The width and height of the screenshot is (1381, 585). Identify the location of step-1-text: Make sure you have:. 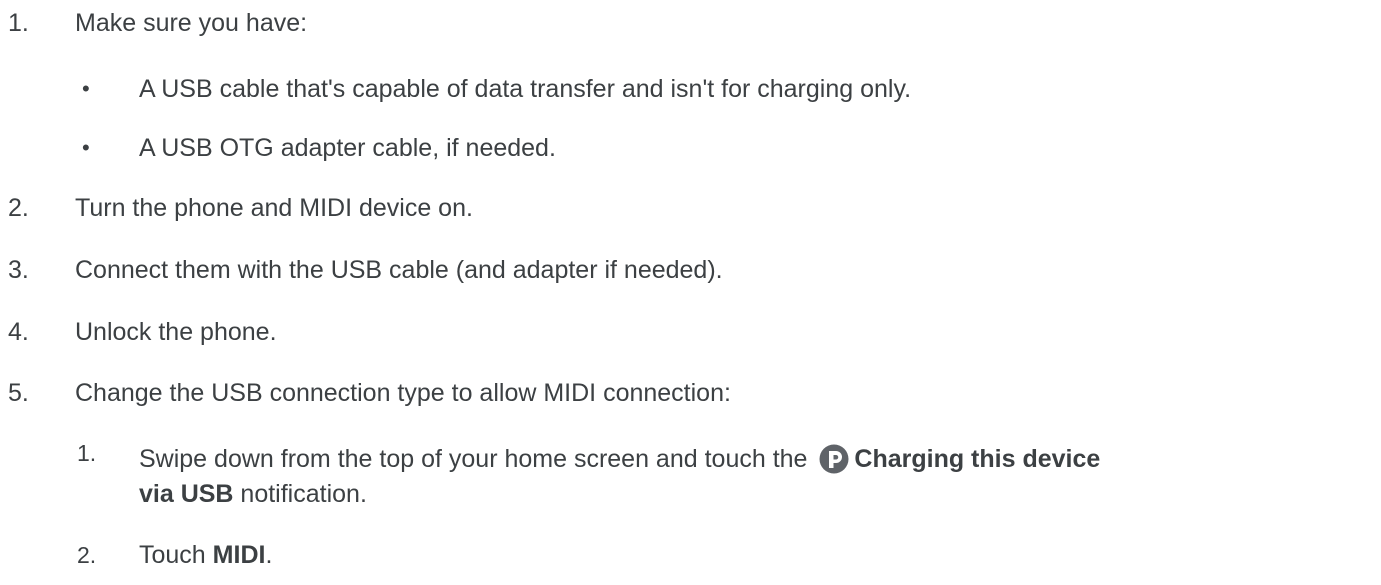
(191, 23).